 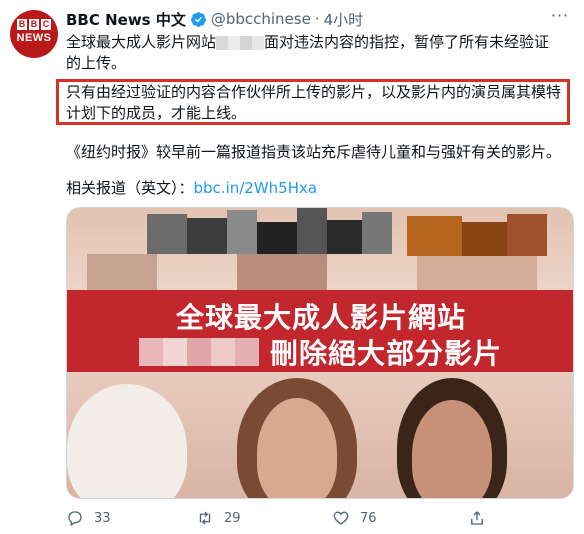 I want to click on heart-icon, so click(x=341, y=518).